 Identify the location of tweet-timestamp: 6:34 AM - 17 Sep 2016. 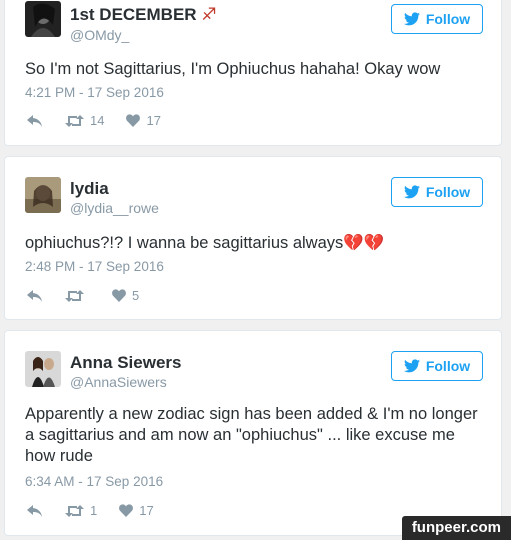
(94, 481).